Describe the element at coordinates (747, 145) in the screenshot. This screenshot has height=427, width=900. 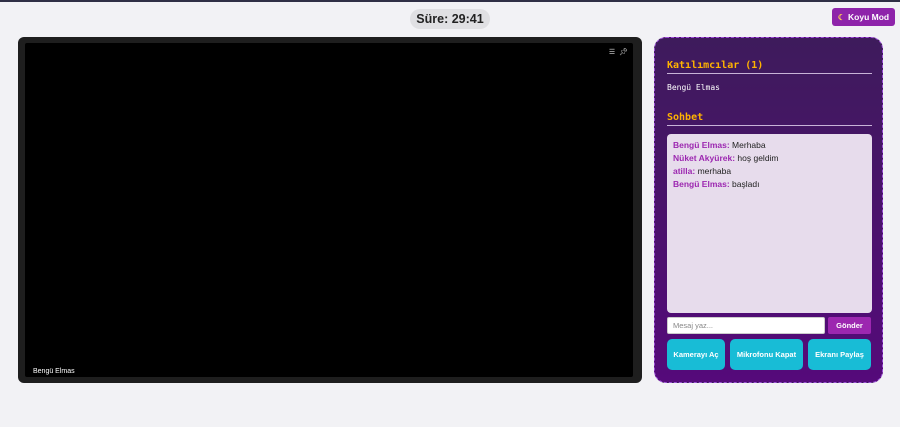
I see `chat-message-text: Merhaba` at that location.